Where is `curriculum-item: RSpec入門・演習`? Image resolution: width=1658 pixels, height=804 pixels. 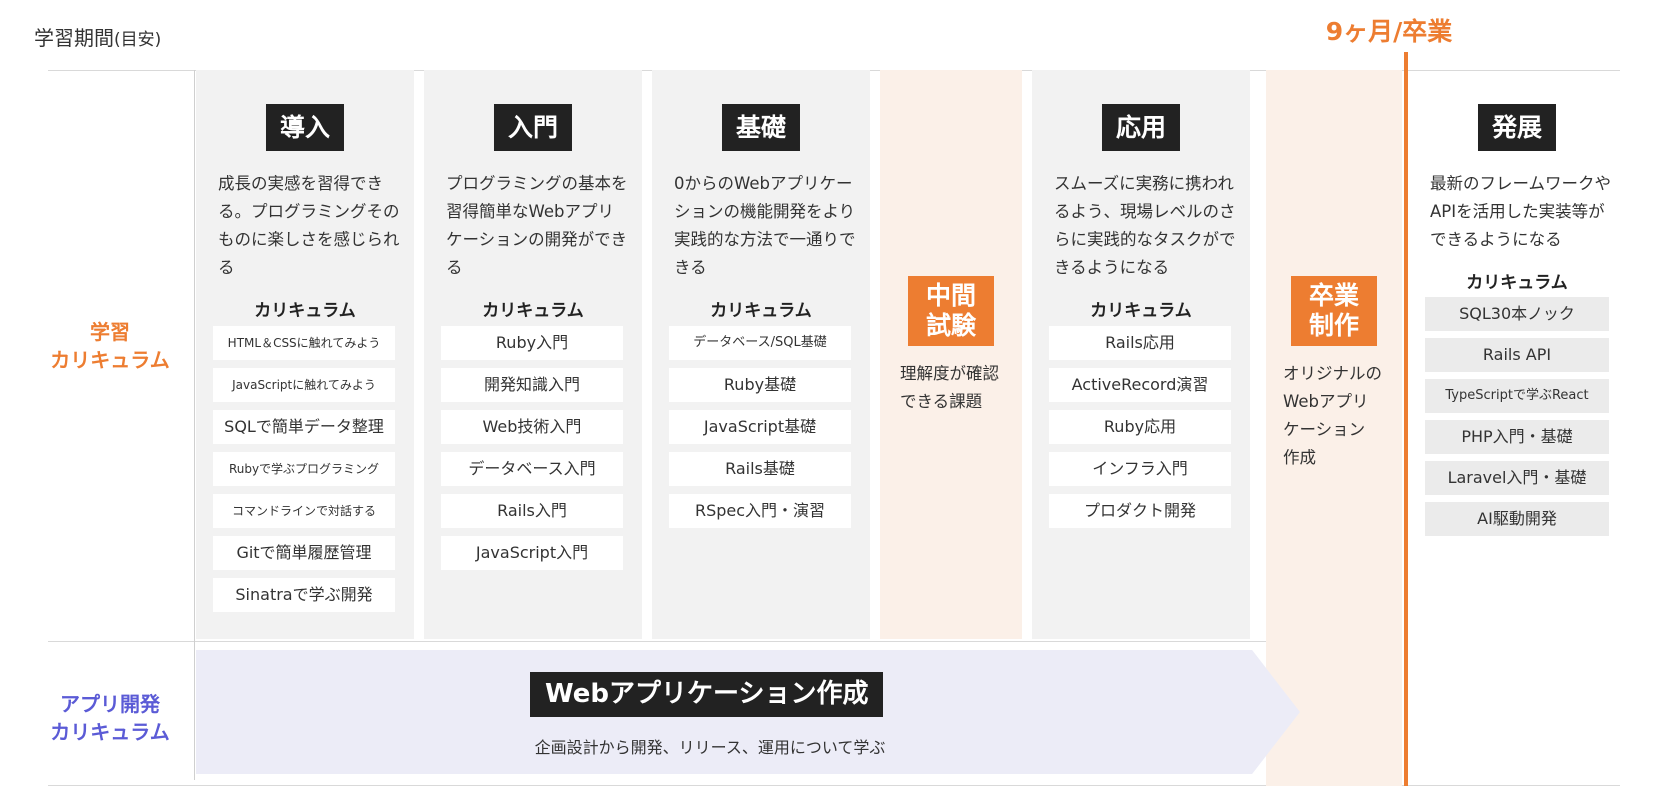
curriculum-item: RSpec入門・演習 is located at coordinates (760, 511).